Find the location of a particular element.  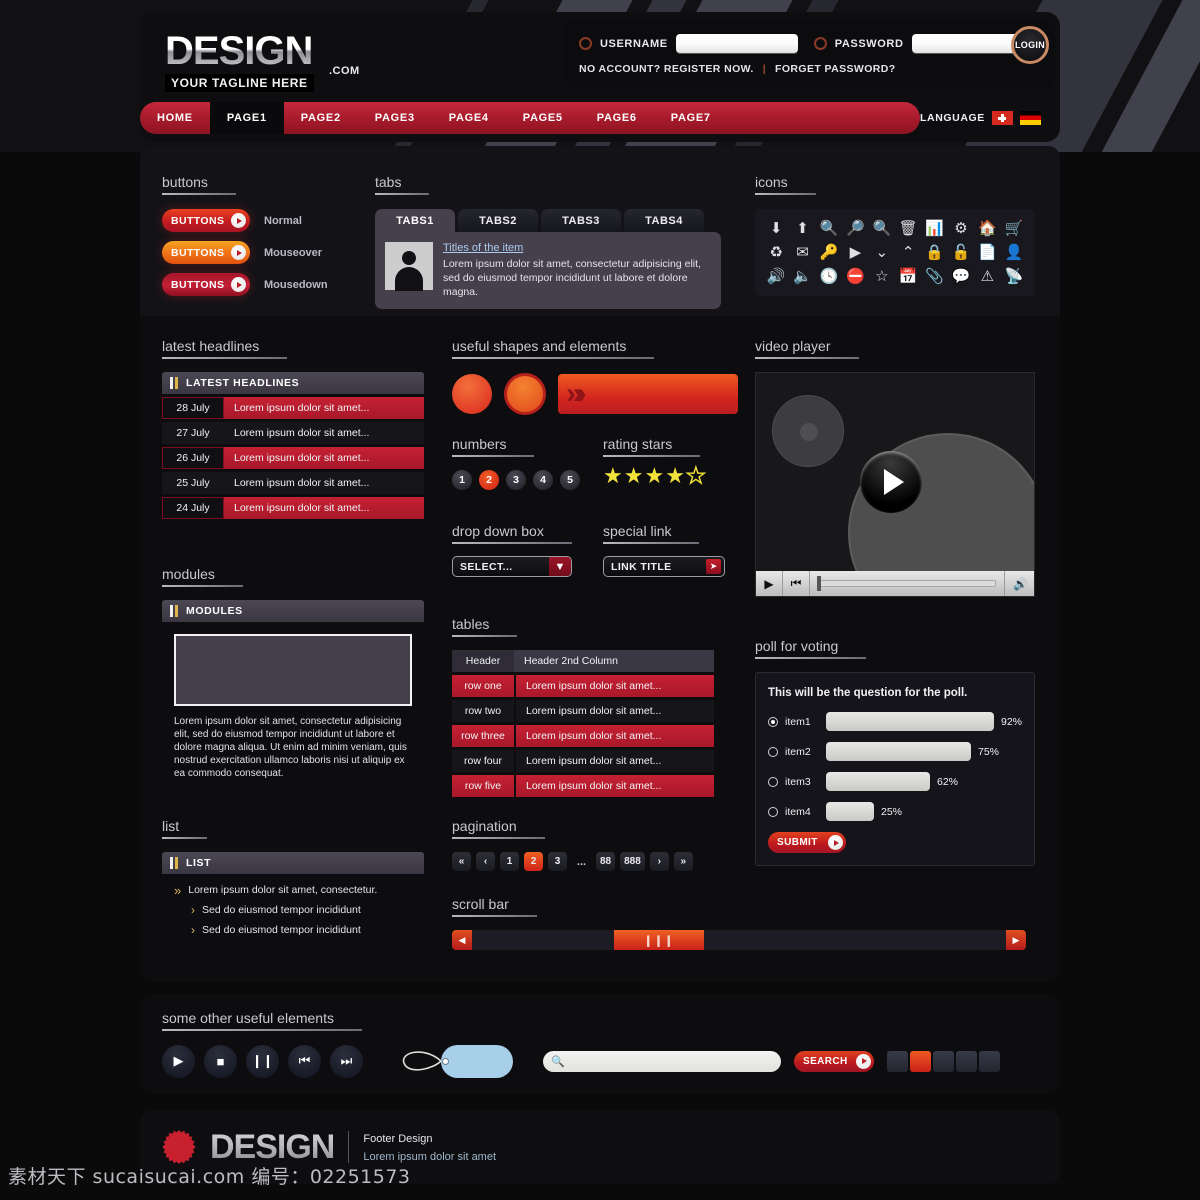

tab-tabs3: TABS3 is located at coordinates (581, 220).